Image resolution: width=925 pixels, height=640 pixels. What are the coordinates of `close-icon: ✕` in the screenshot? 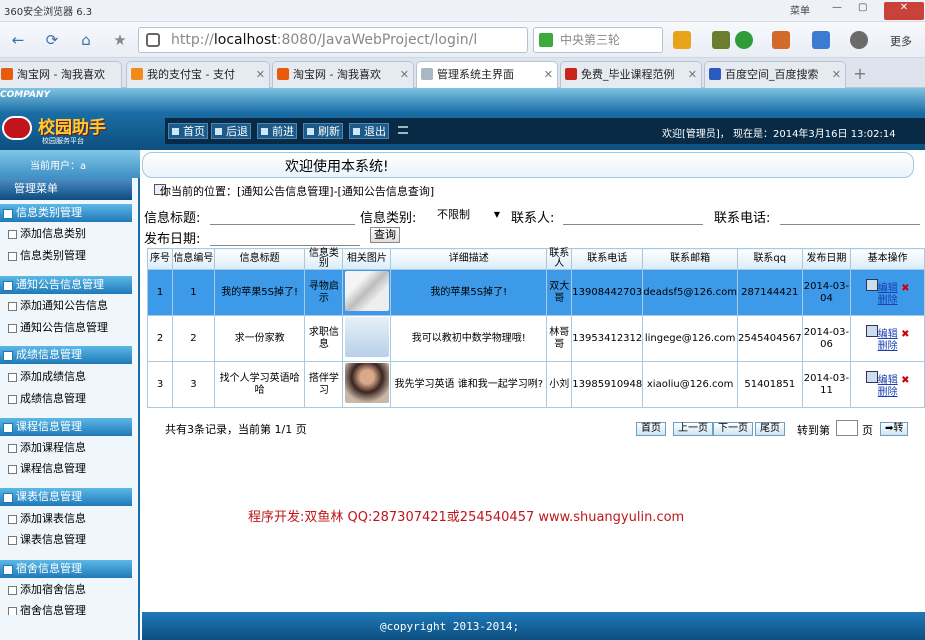 It's located at (904, 11).